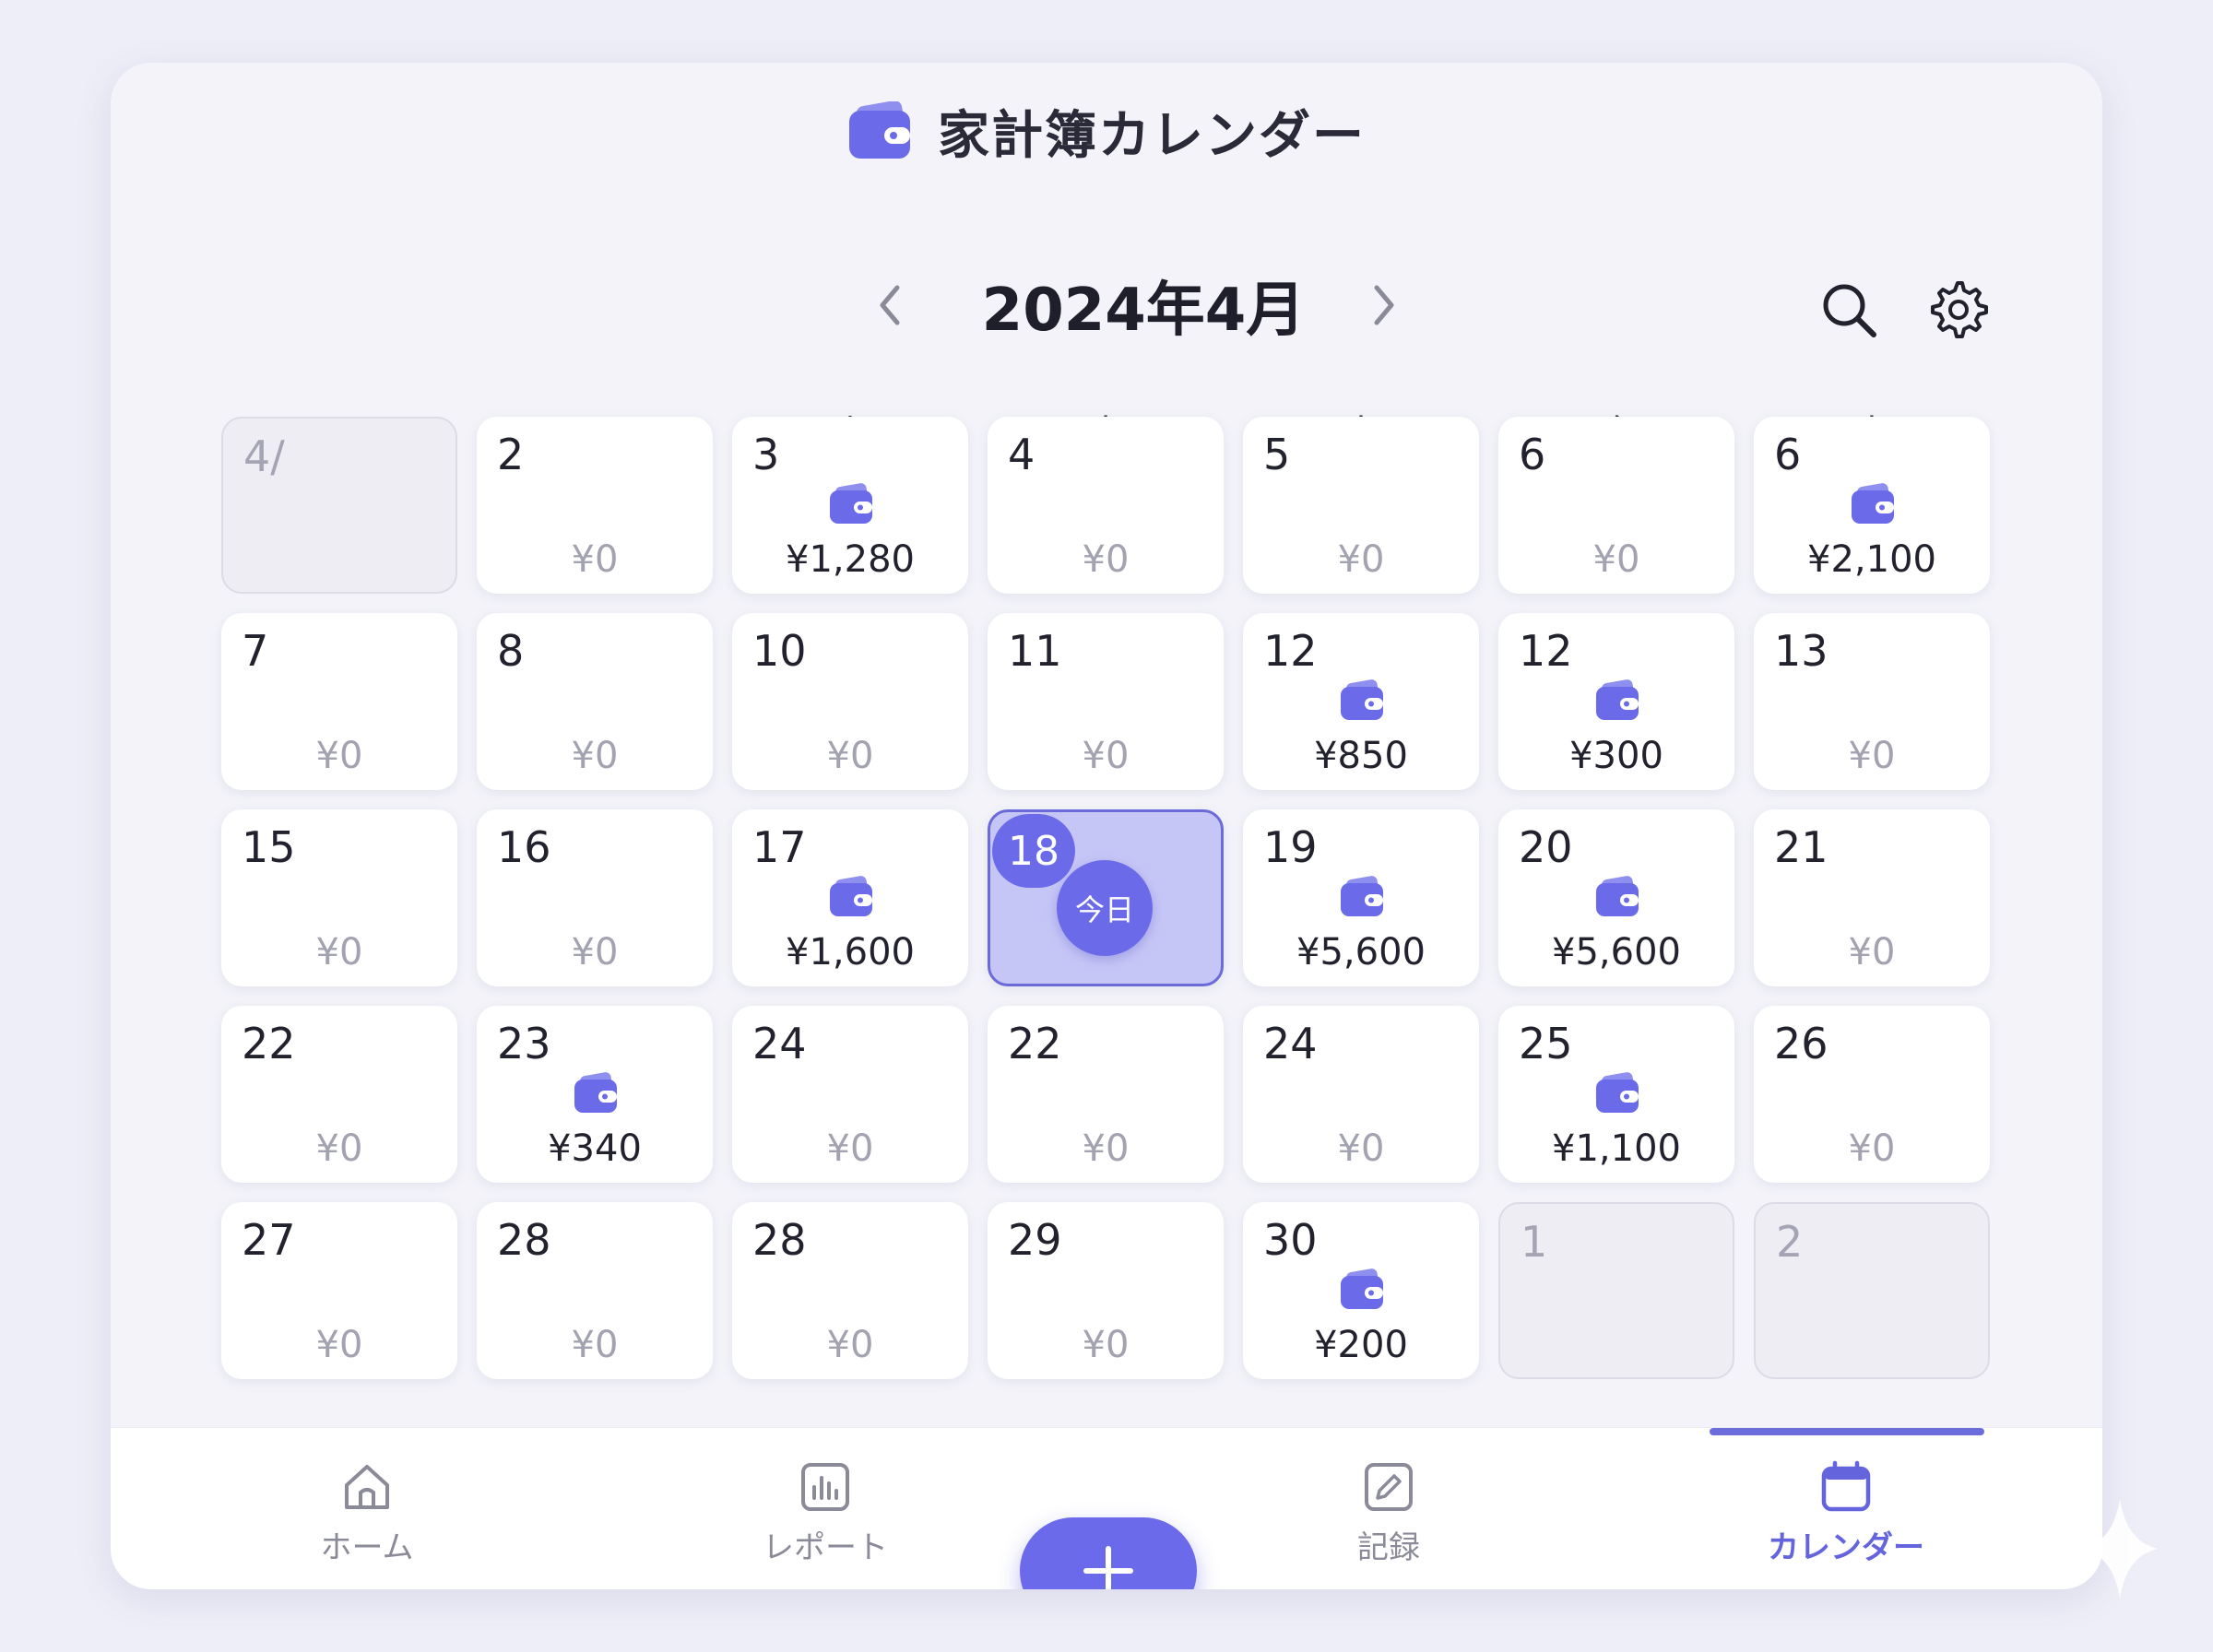 Image resolution: width=2213 pixels, height=1652 pixels. I want to click on nav-item-home: ホーム, so click(367, 1508).